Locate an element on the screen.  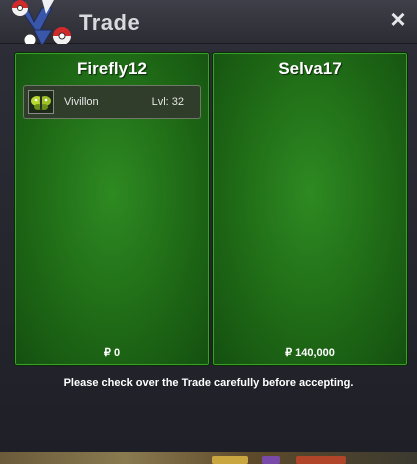
window-titlebar: Trade × is located at coordinates (208, 24).